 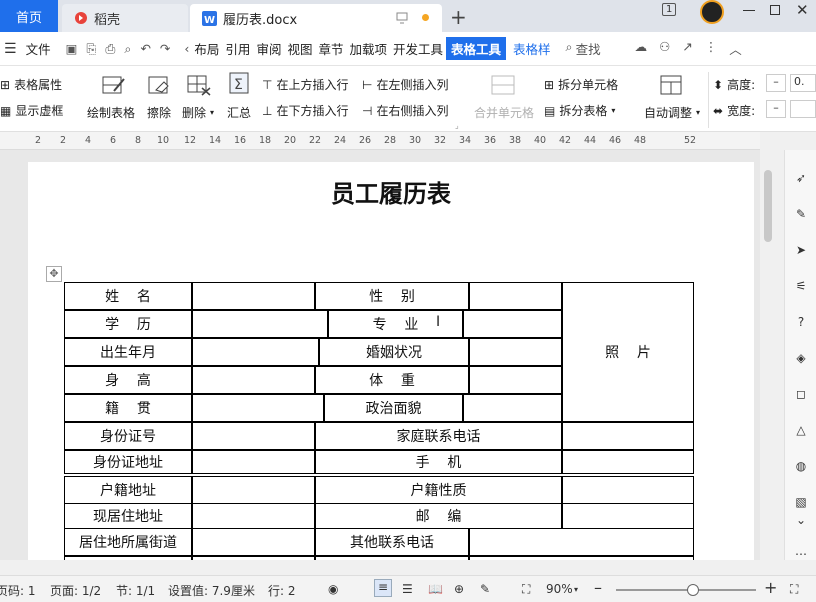 What do you see at coordinates (391, 191) in the screenshot?
I see `document-title: 员工履历表` at bounding box center [391, 191].